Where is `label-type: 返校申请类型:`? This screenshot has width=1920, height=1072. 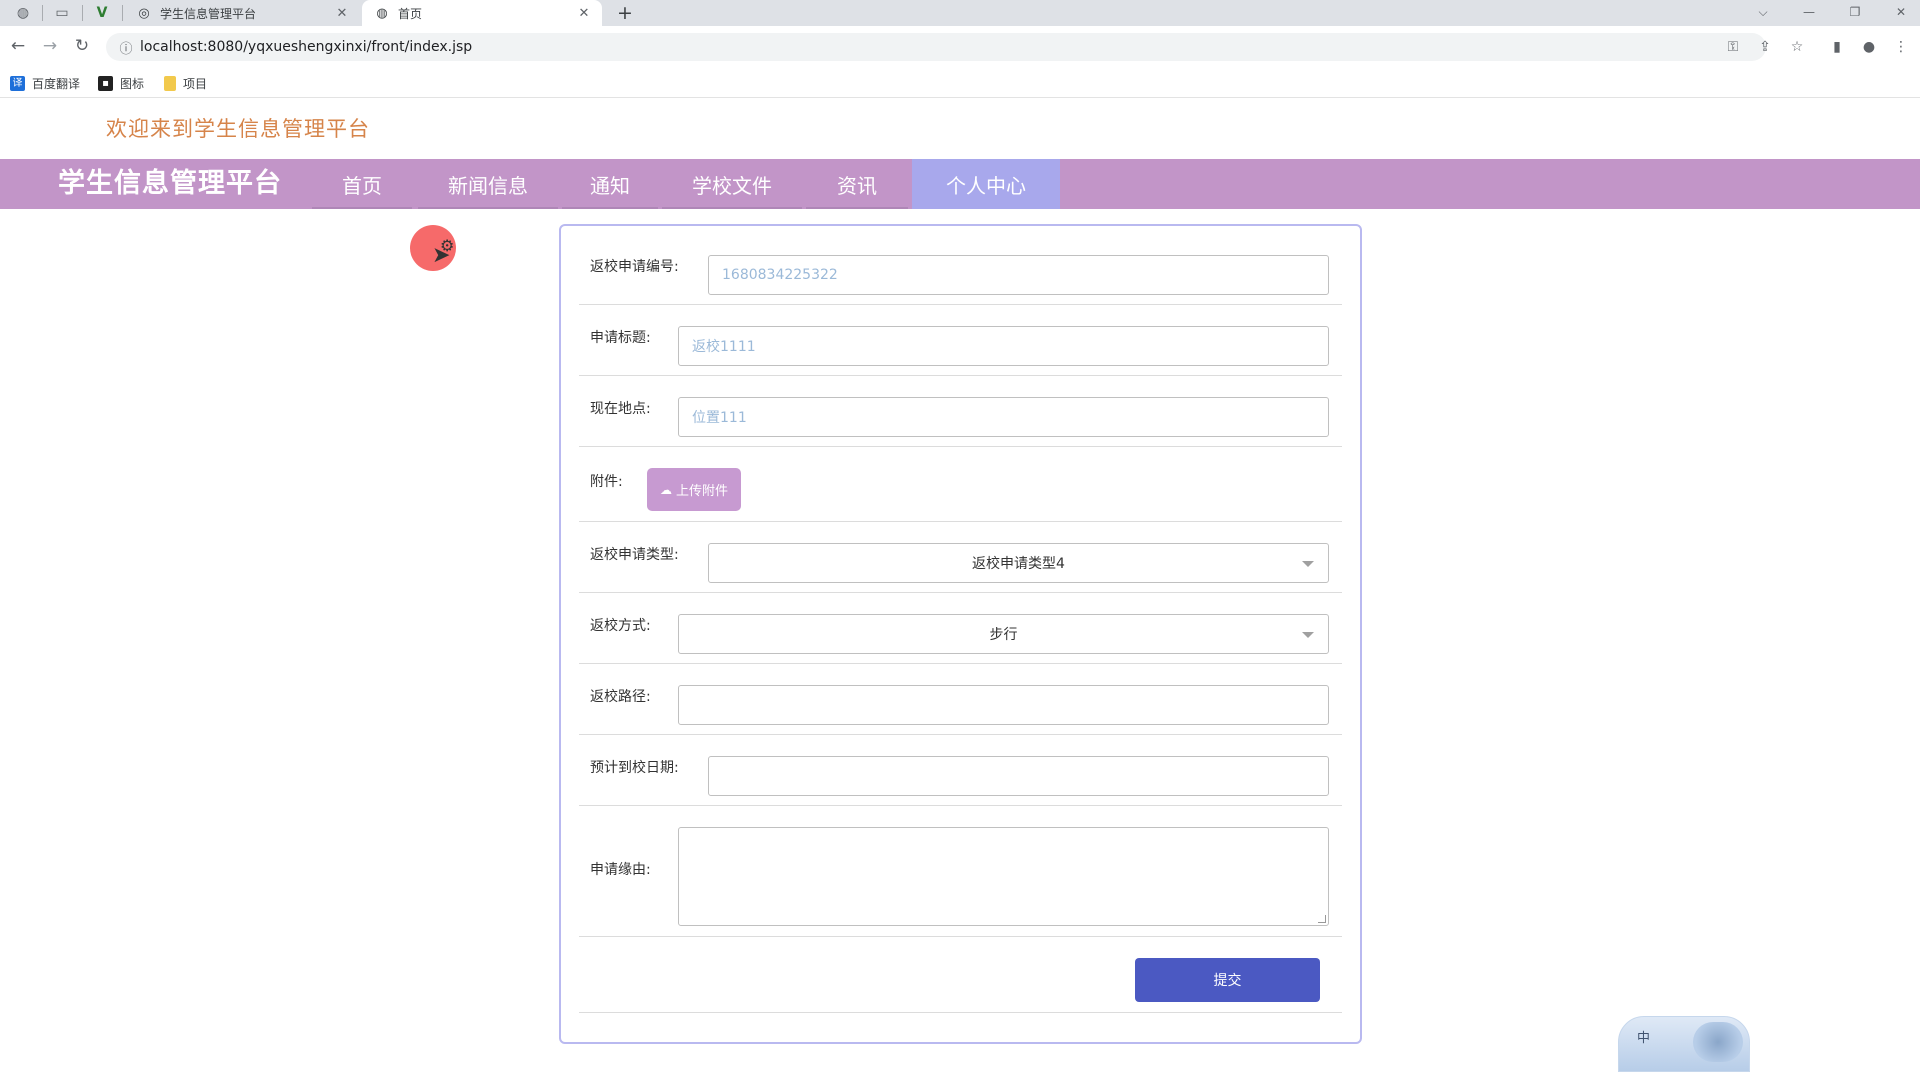
label-type: 返校申请类型: is located at coordinates (634, 555).